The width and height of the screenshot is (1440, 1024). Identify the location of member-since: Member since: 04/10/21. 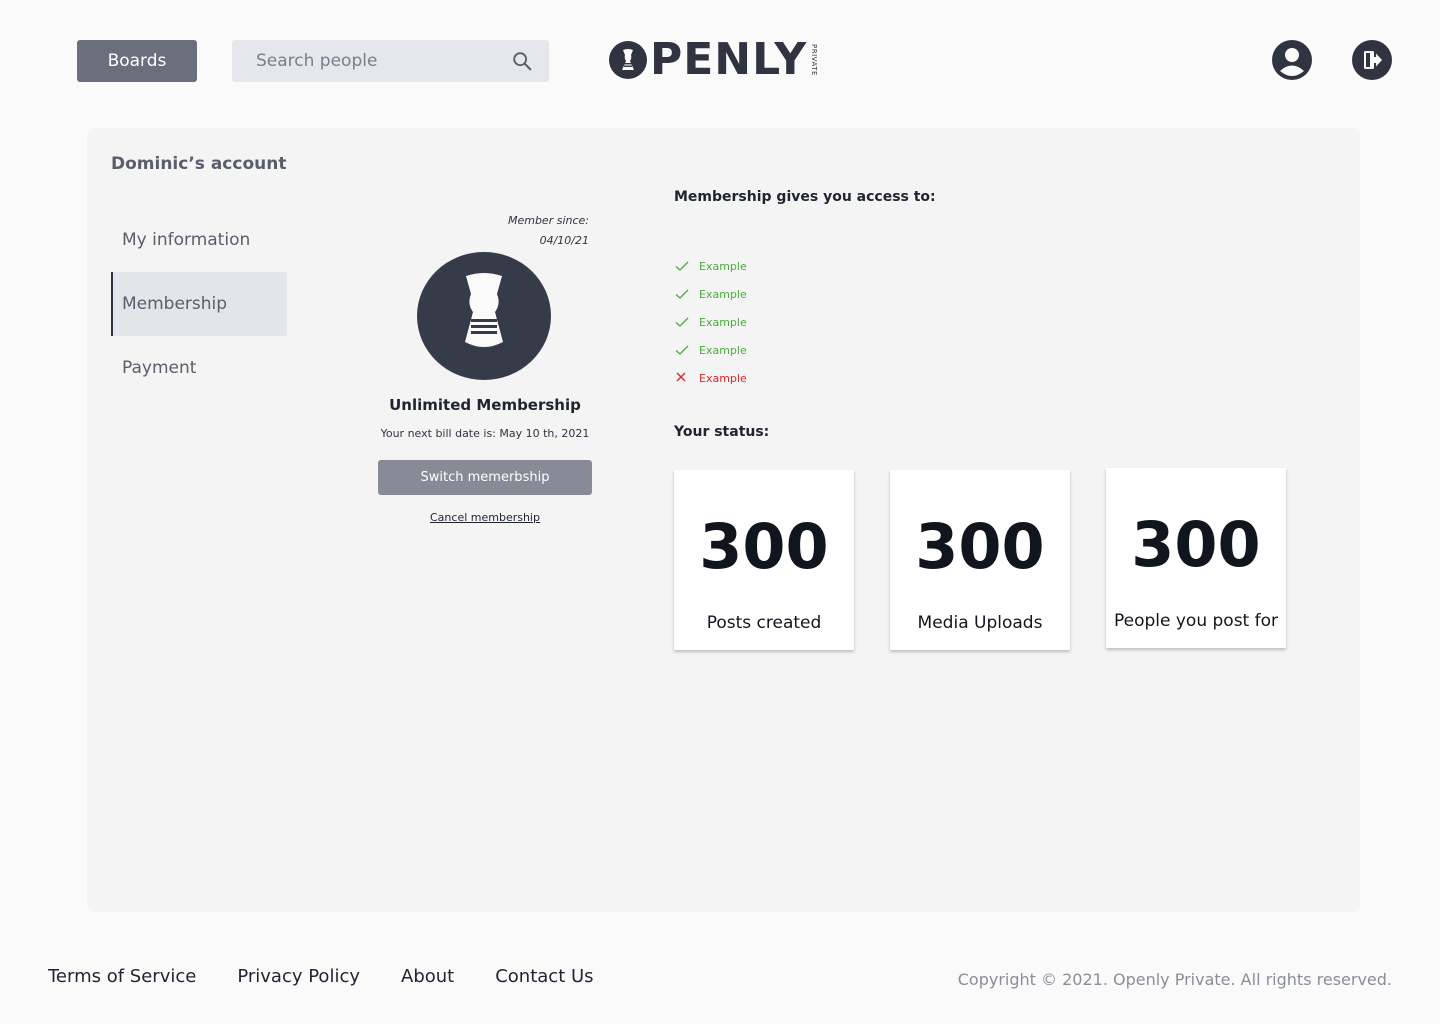
(528, 231).